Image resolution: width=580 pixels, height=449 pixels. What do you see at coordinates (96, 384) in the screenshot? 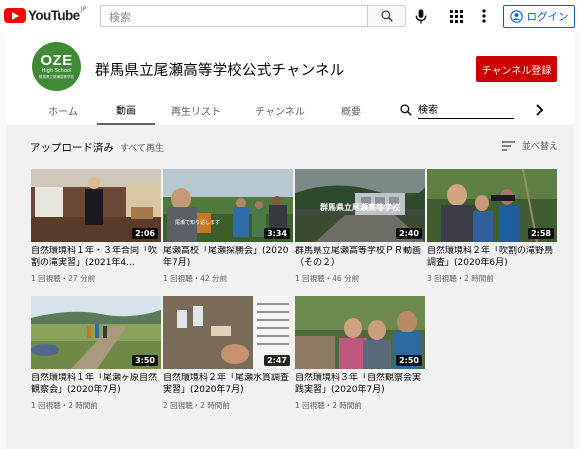
I see `video-title: 自然環境科１年「尾瀬ヶ原自然観察会」(2020年7月)` at bounding box center [96, 384].